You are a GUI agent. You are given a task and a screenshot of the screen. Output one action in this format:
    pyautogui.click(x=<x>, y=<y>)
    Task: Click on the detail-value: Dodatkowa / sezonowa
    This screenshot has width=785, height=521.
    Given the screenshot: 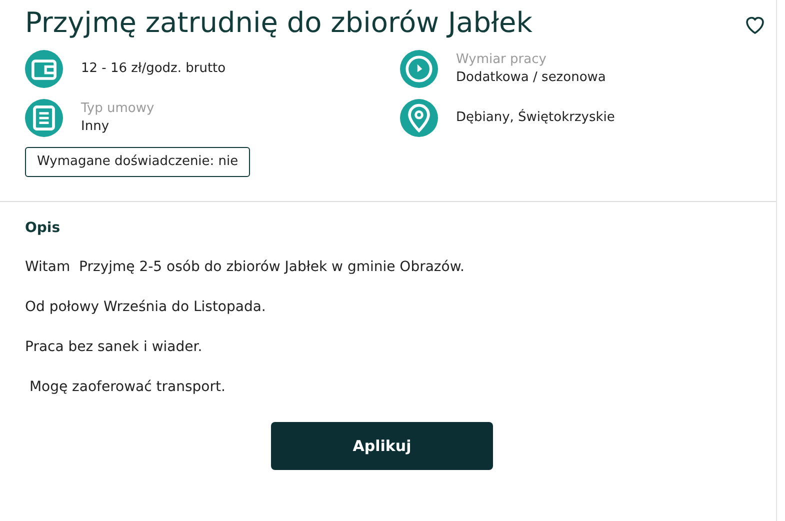 What is the action you would take?
    pyautogui.click(x=531, y=78)
    